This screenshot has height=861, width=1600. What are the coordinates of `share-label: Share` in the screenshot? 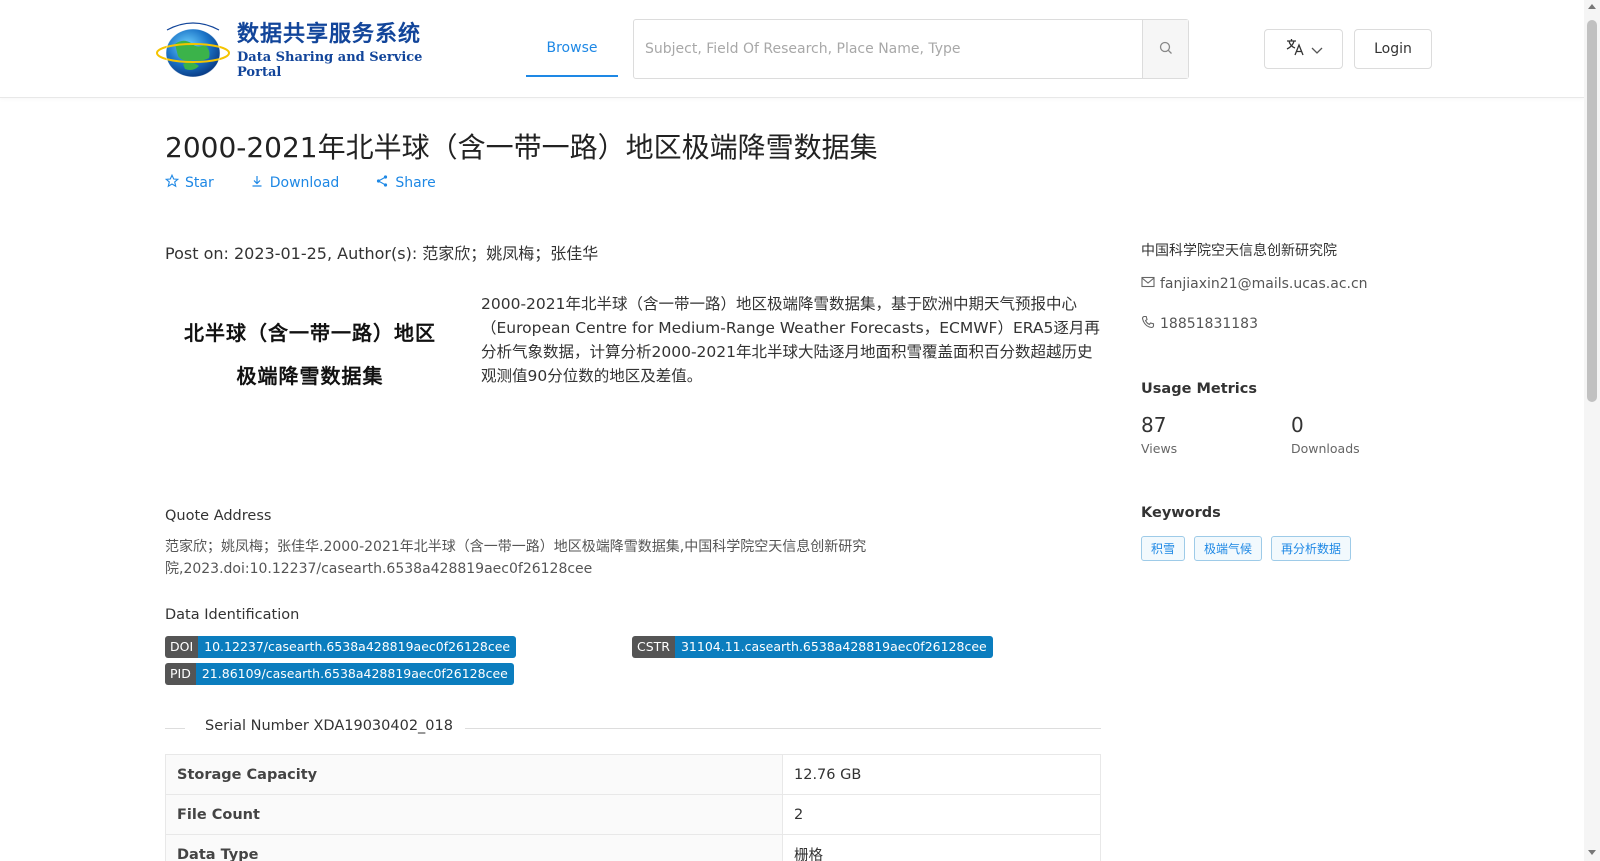 It's located at (415, 183).